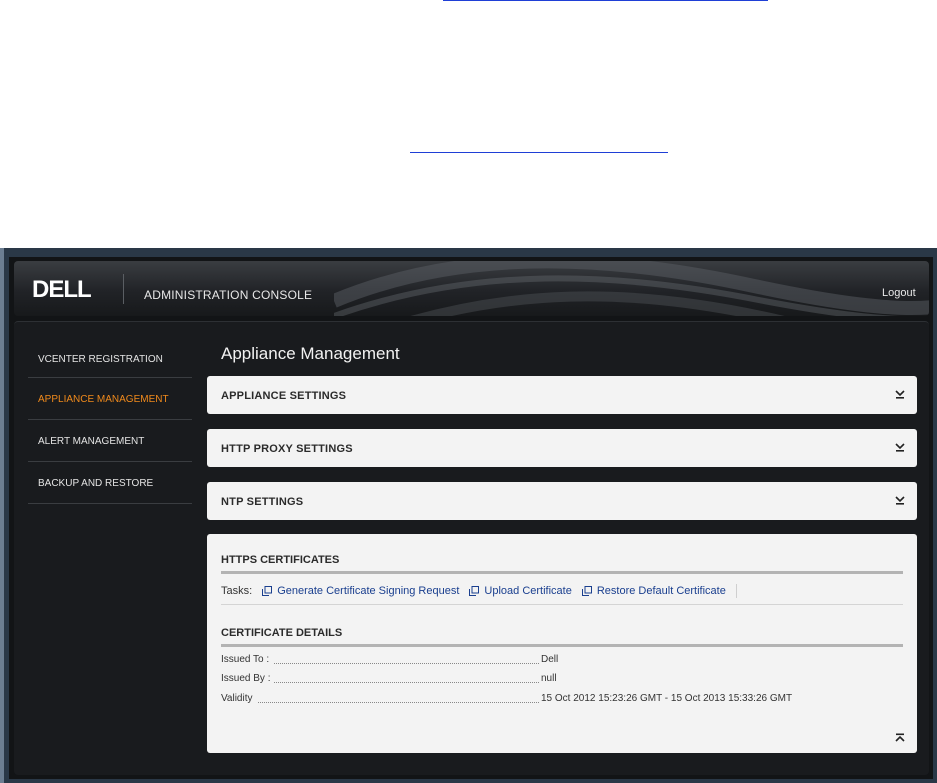 The image size is (937, 783). I want to click on restore-default-certificate-link: Restore Default Certificate, so click(653, 591).